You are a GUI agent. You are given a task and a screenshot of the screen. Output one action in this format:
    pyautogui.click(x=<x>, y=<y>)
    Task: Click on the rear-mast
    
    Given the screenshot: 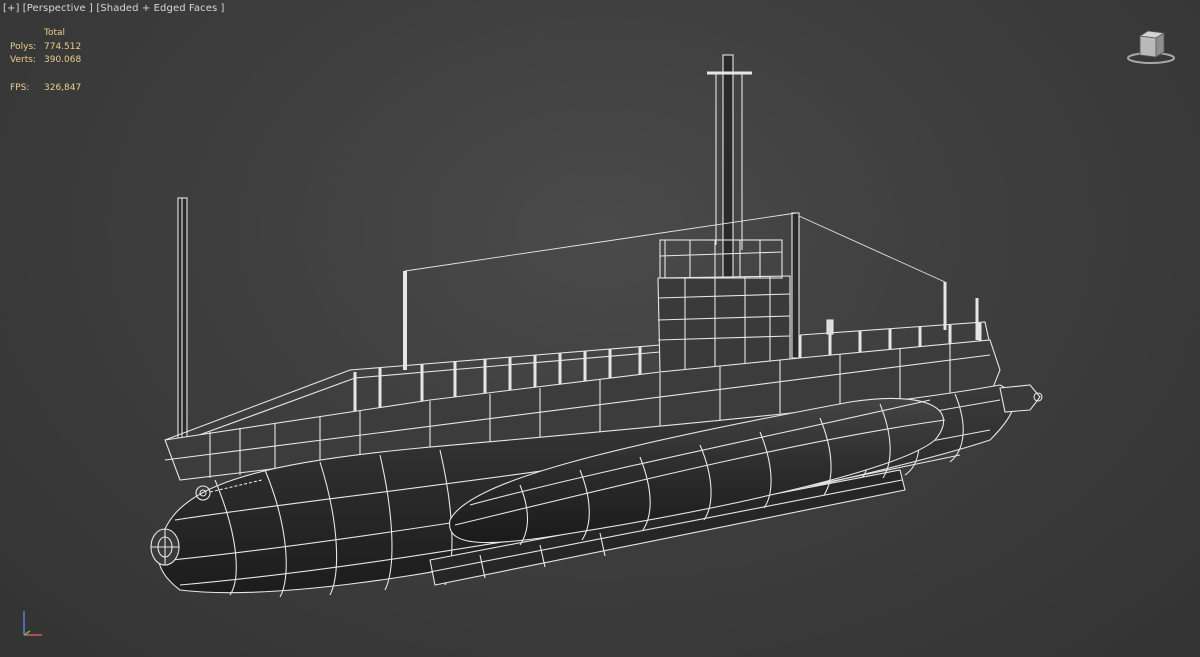 What is the action you would take?
    pyautogui.click(x=182, y=319)
    